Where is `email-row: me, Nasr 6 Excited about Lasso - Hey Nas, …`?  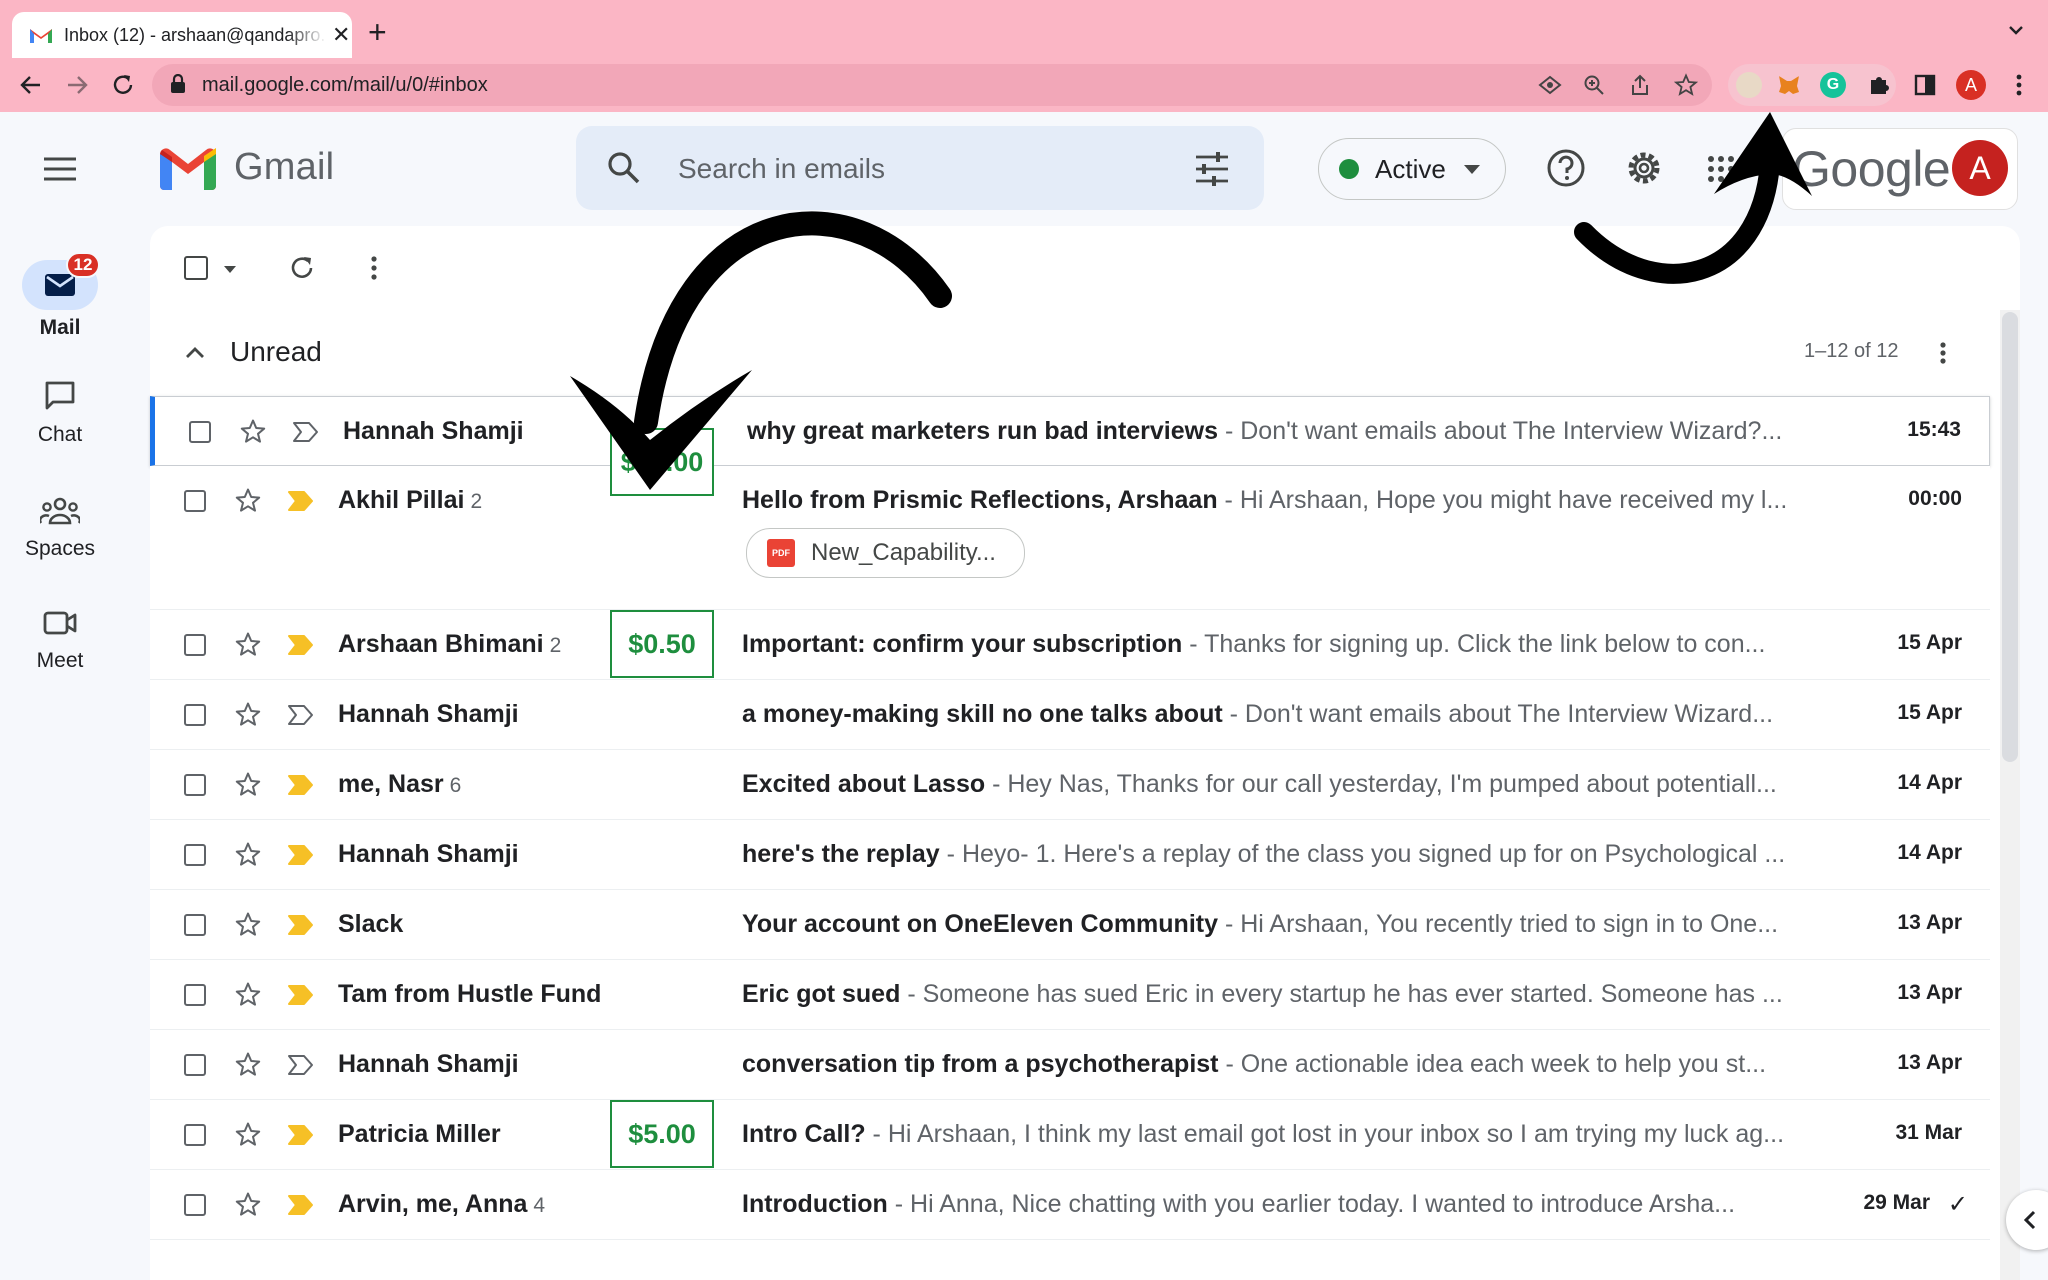 email-row: me, Nasr 6 Excited about Lasso - Hey Nas, … is located at coordinates (1070, 785).